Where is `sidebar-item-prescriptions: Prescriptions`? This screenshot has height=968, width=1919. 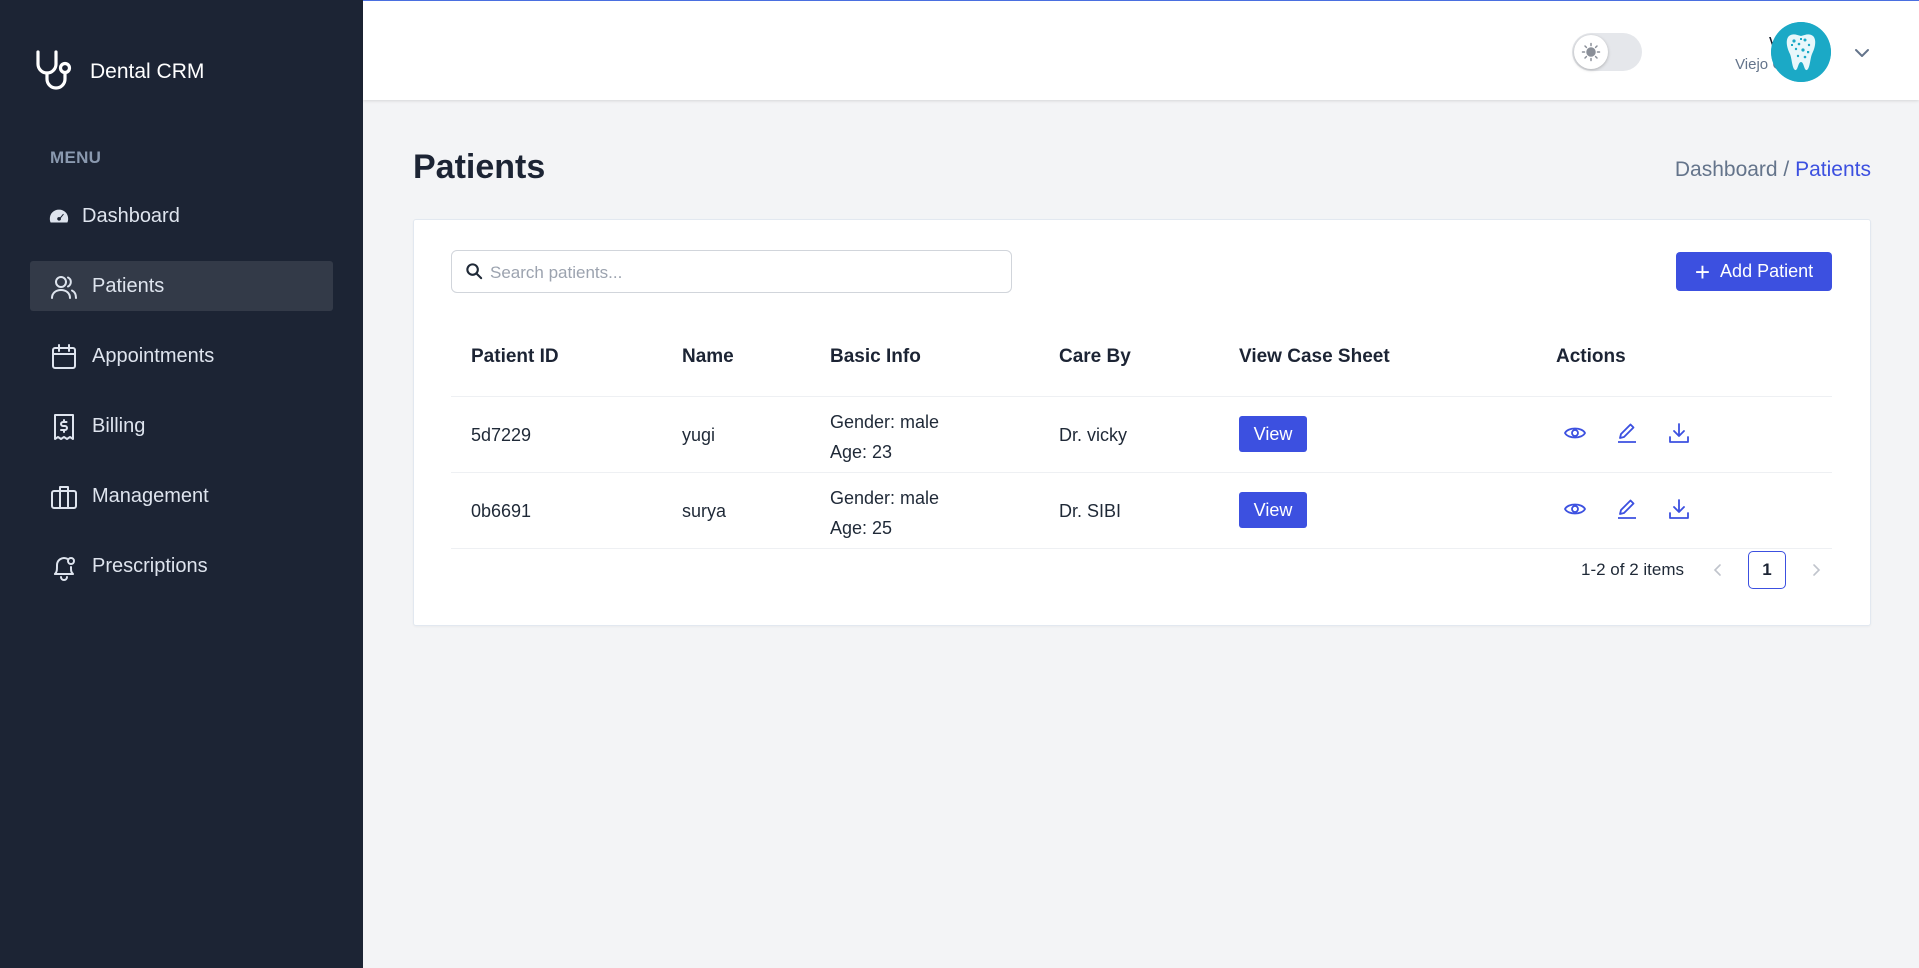
sidebar-item-prescriptions: Prescriptions is located at coordinates (181, 566).